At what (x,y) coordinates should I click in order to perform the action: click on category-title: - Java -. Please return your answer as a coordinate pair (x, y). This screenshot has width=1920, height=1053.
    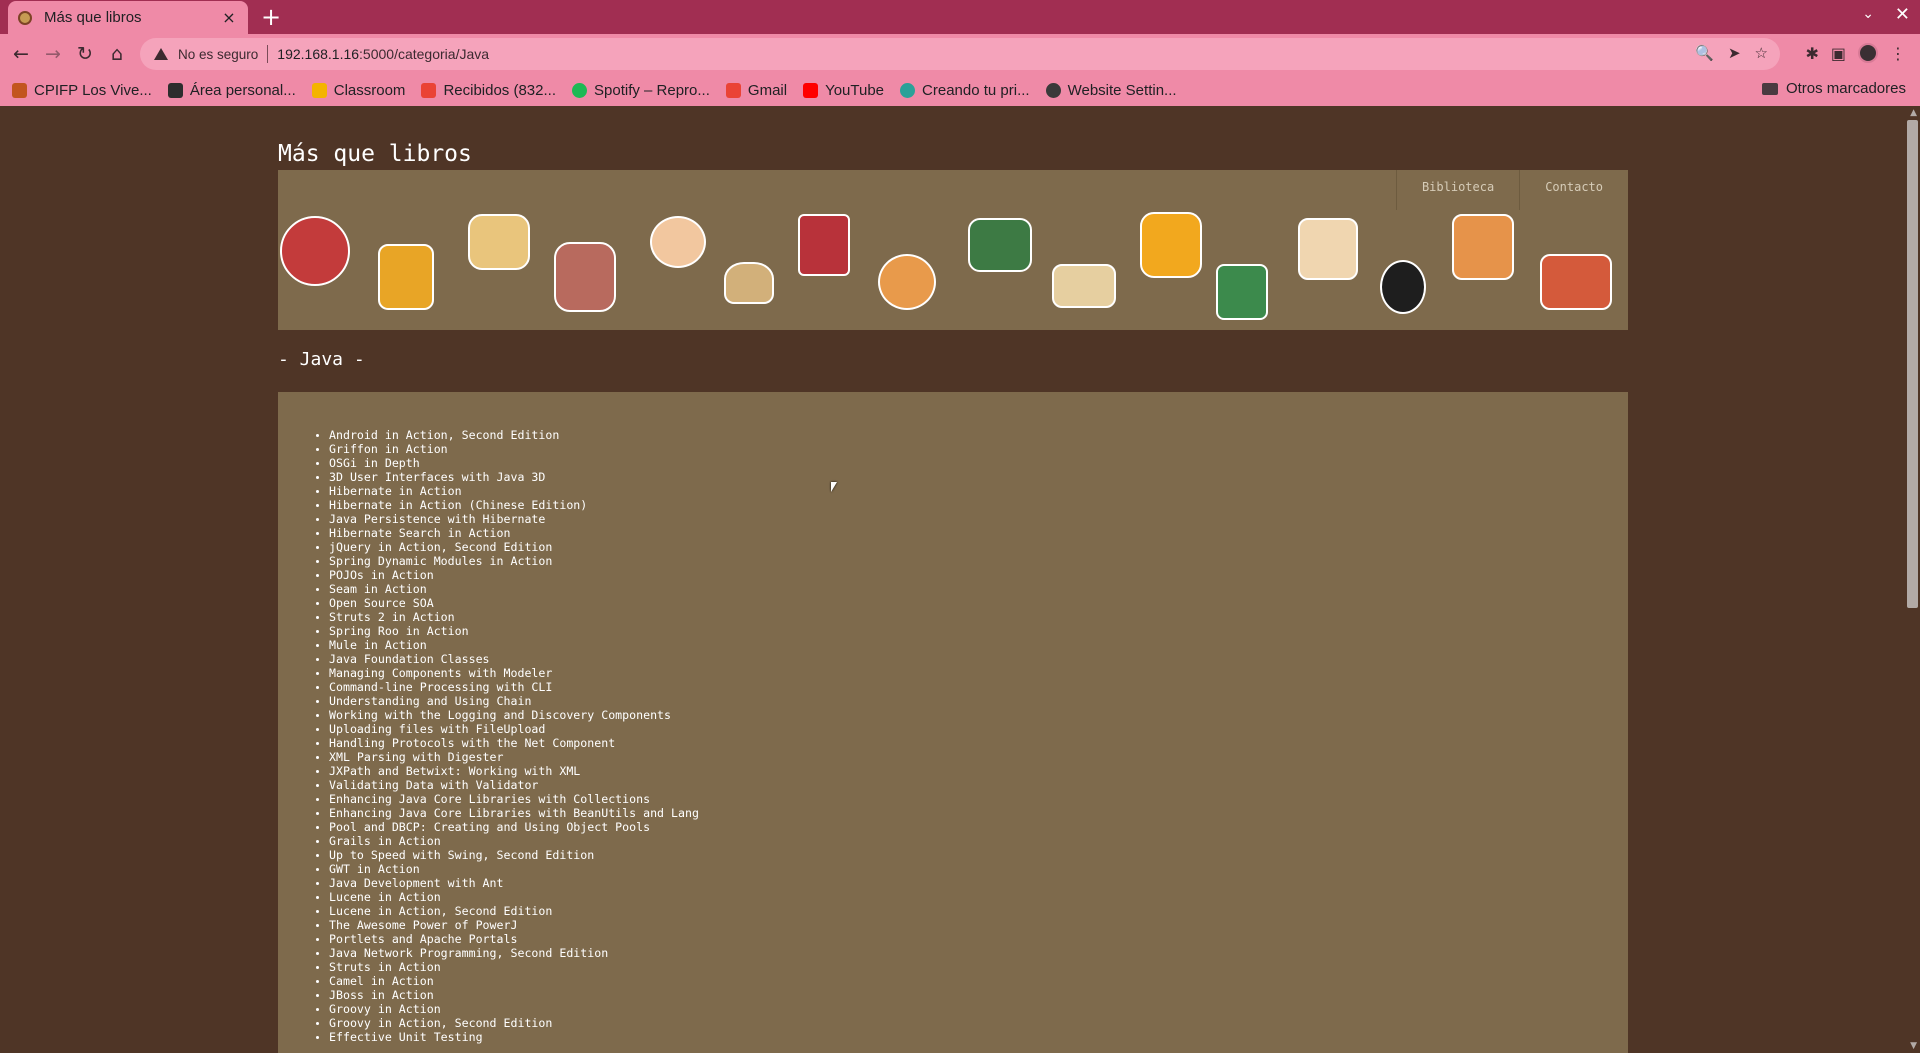
    Looking at the image, I should click on (321, 359).